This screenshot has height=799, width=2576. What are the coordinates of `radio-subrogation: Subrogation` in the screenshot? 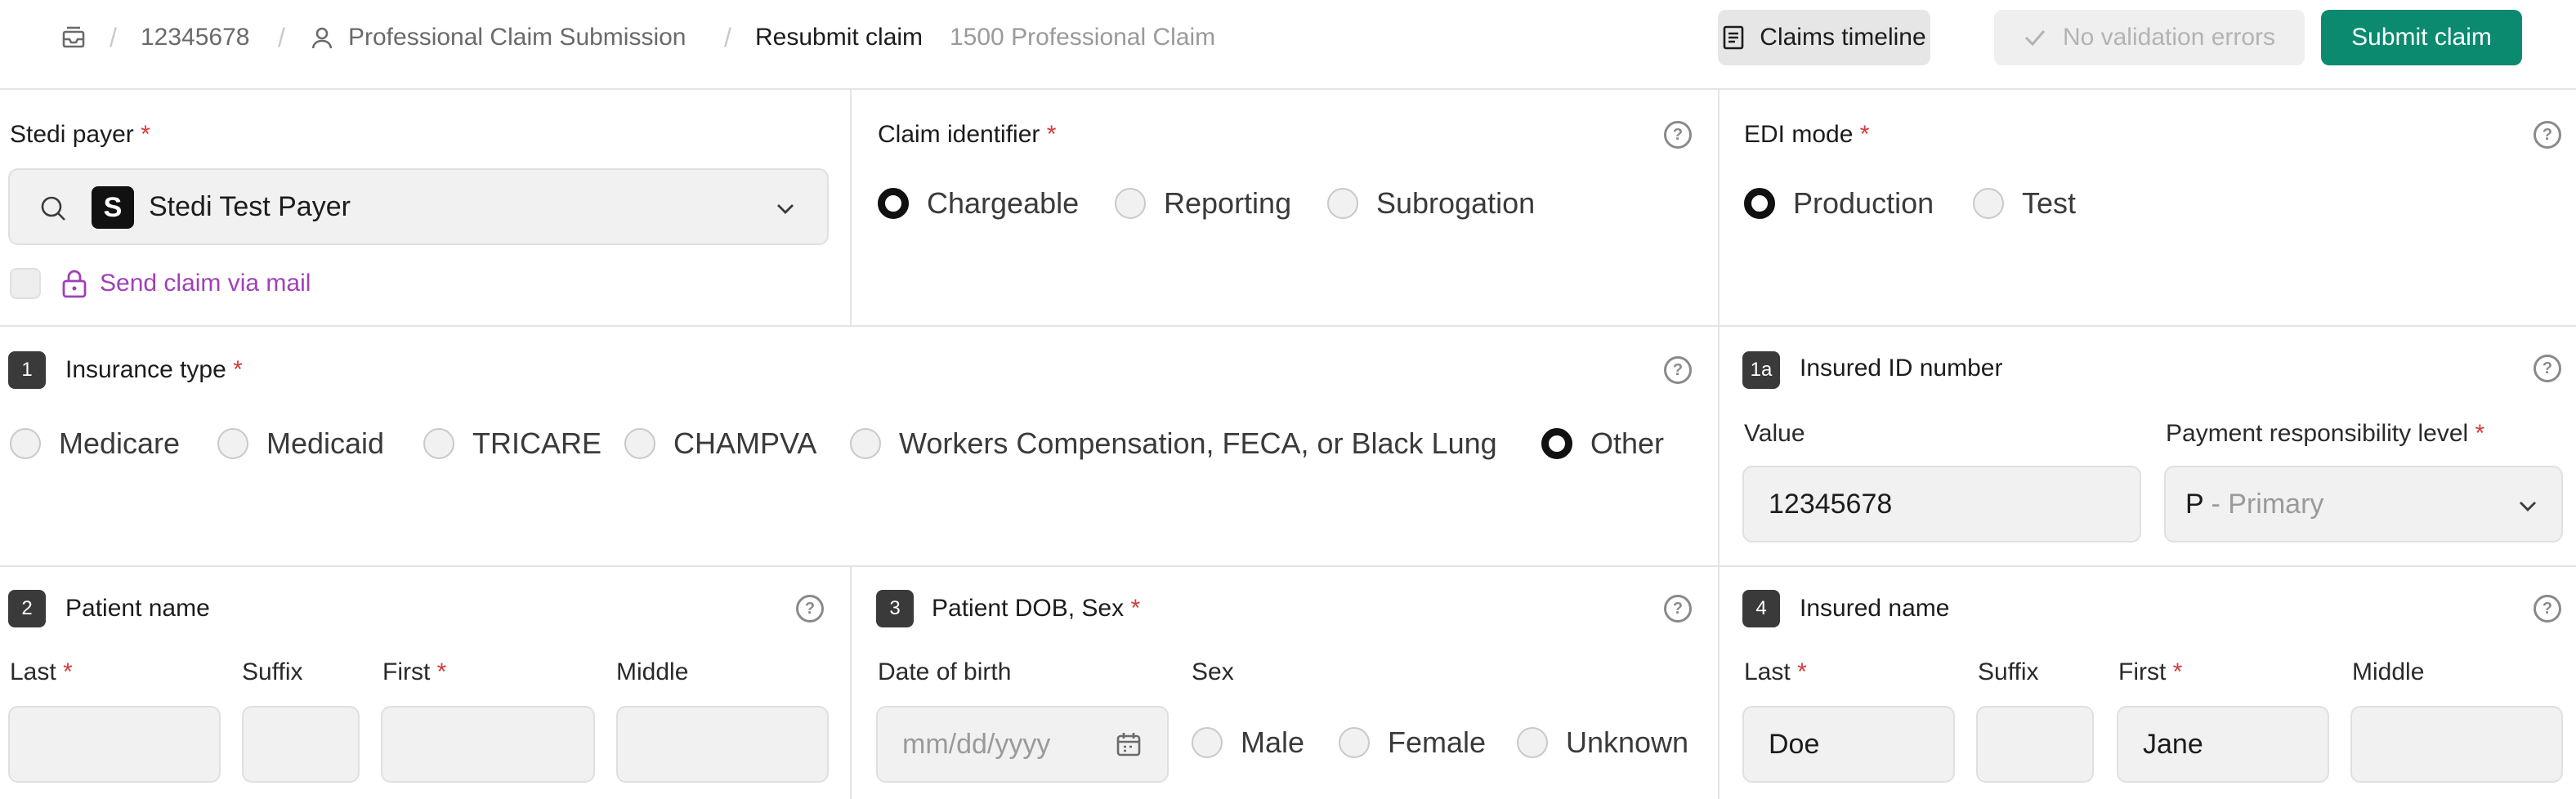 It's located at (1431, 203).